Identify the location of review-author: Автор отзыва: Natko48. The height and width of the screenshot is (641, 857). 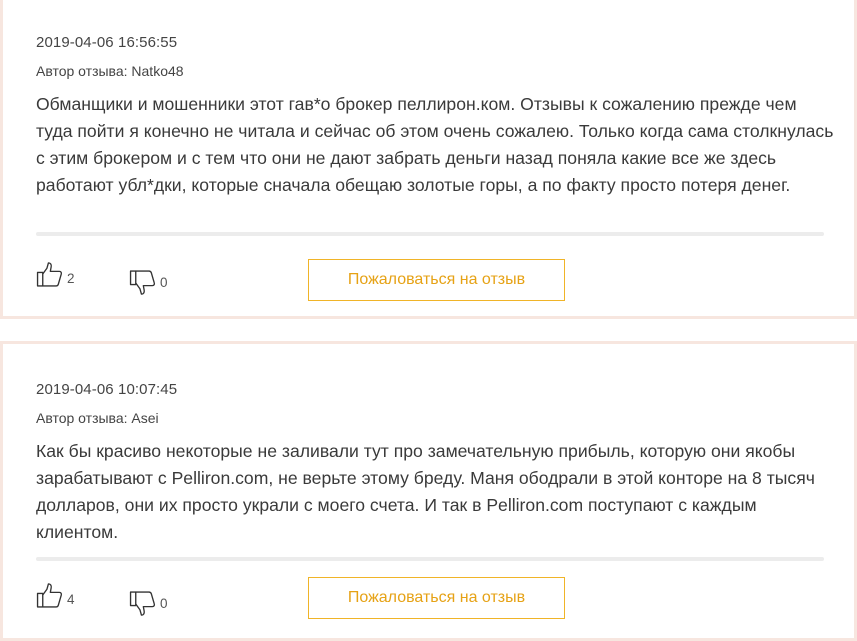
(110, 71).